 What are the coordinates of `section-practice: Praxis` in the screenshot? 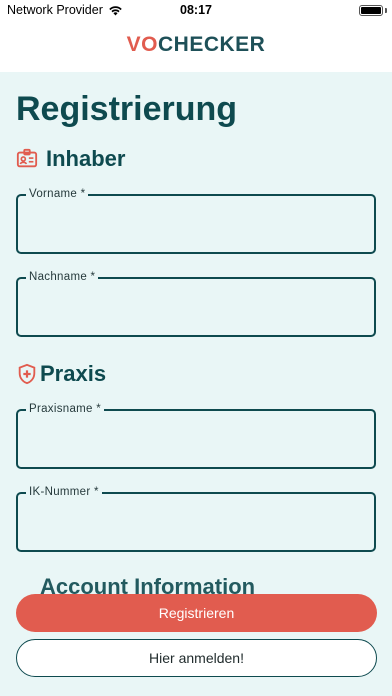 It's located at (61, 374).